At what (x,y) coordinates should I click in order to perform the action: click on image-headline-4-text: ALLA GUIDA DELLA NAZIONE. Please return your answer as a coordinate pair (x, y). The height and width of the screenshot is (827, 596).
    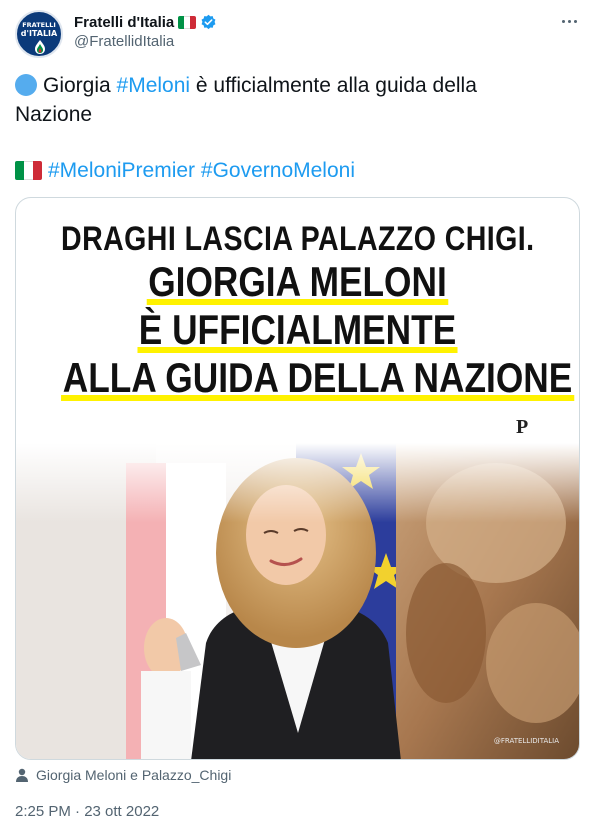
    Looking at the image, I should click on (317, 377).